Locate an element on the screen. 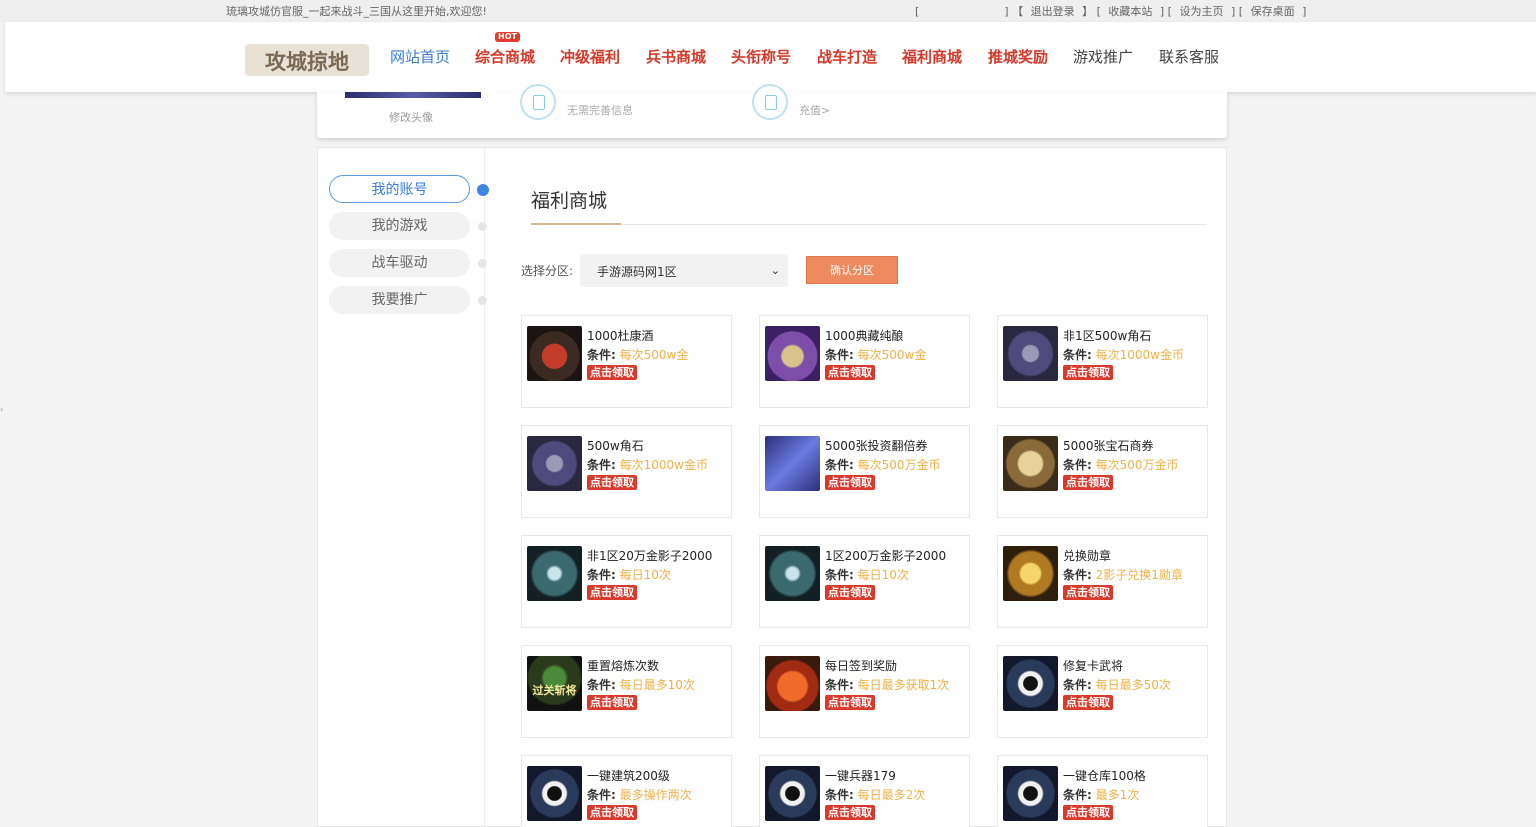  condition-value: 每日最多50次 is located at coordinates (1133, 685).